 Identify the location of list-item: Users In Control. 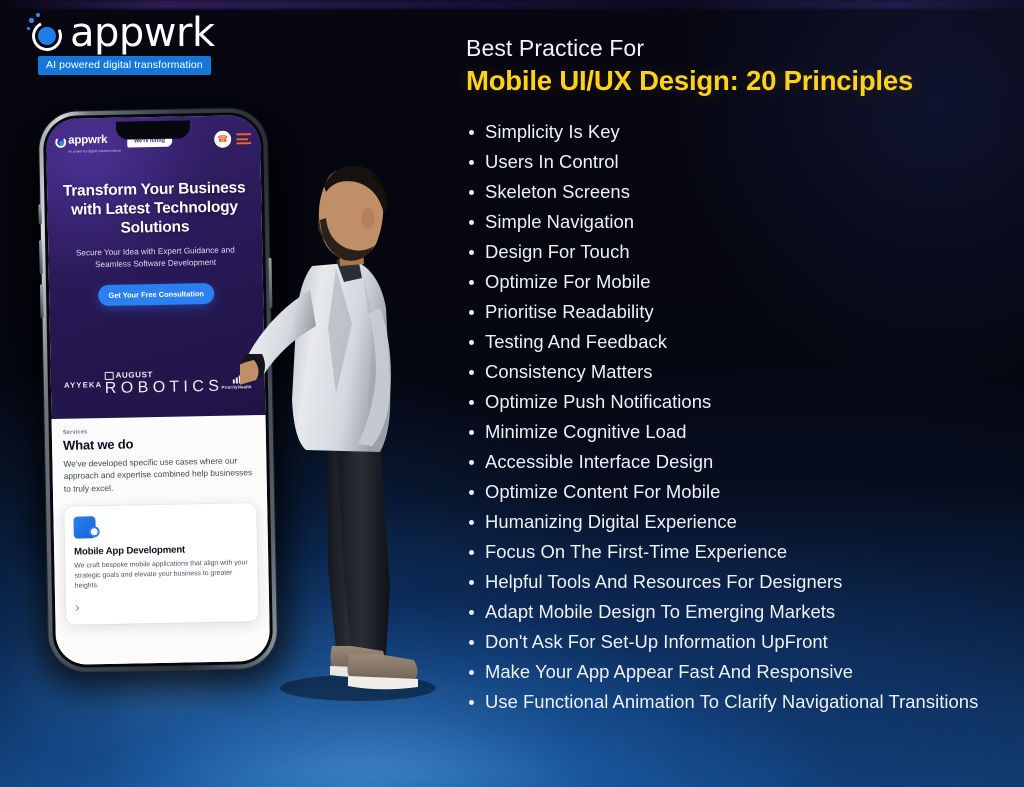
(740, 162).